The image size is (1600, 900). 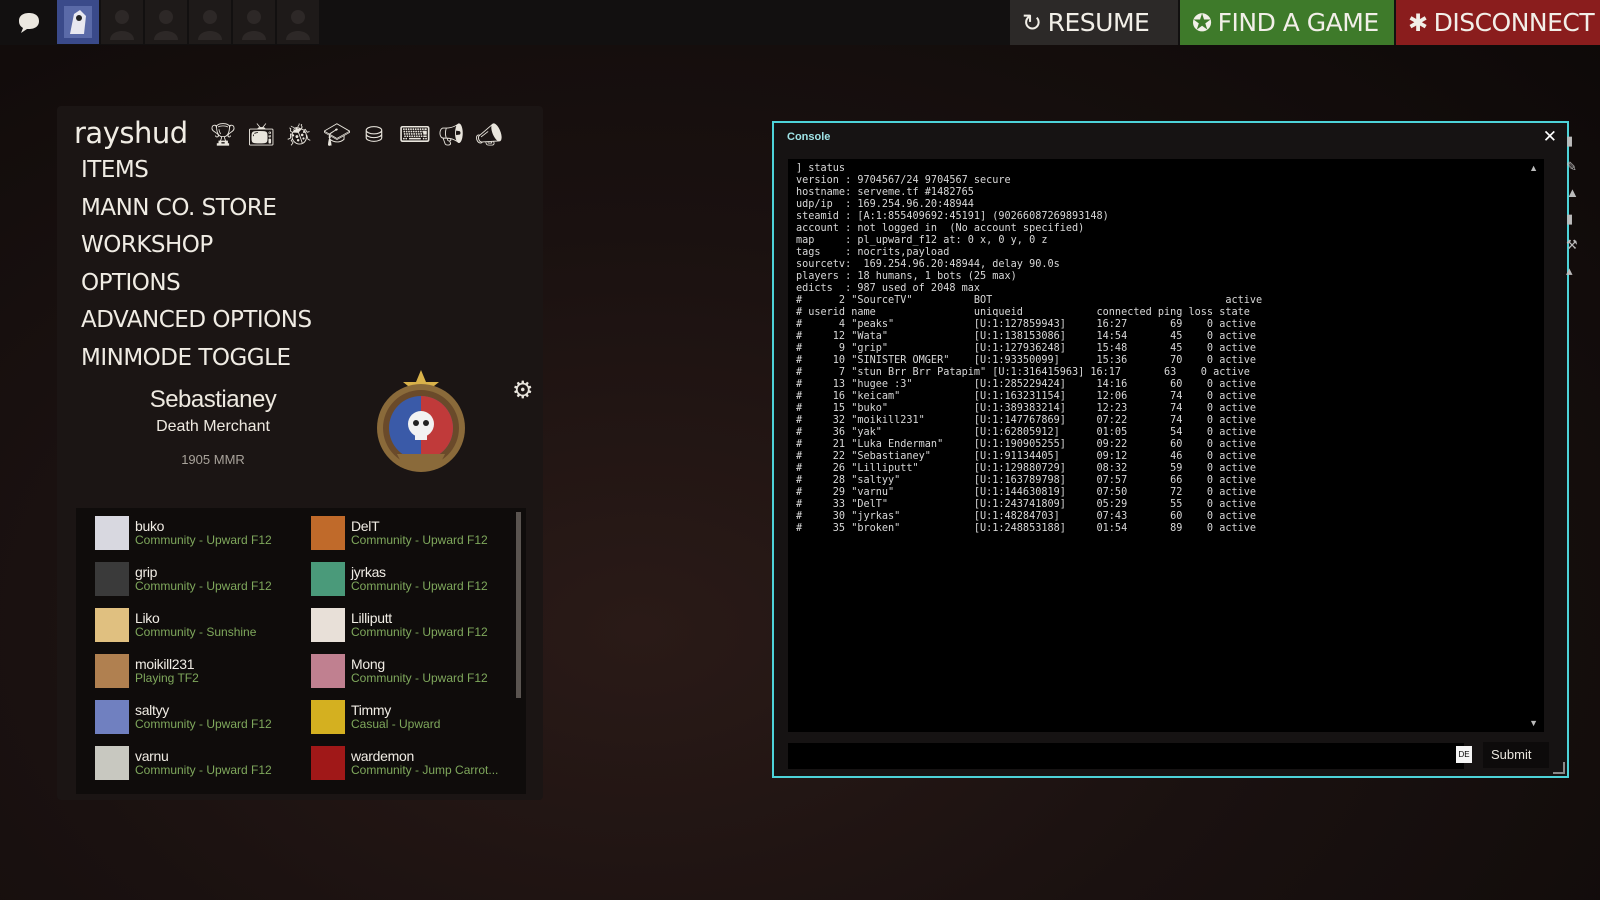 What do you see at coordinates (146, 572) in the screenshot?
I see `friend-name: grip` at bounding box center [146, 572].